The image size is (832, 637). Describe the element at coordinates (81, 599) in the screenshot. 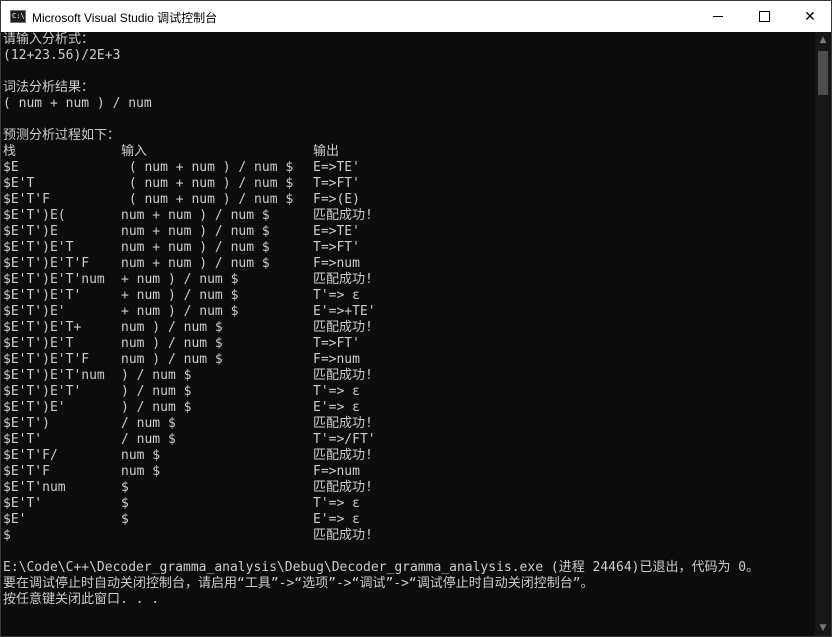

I see `console-footer-line: 按任意键关闭此窗口. . .` at that location.